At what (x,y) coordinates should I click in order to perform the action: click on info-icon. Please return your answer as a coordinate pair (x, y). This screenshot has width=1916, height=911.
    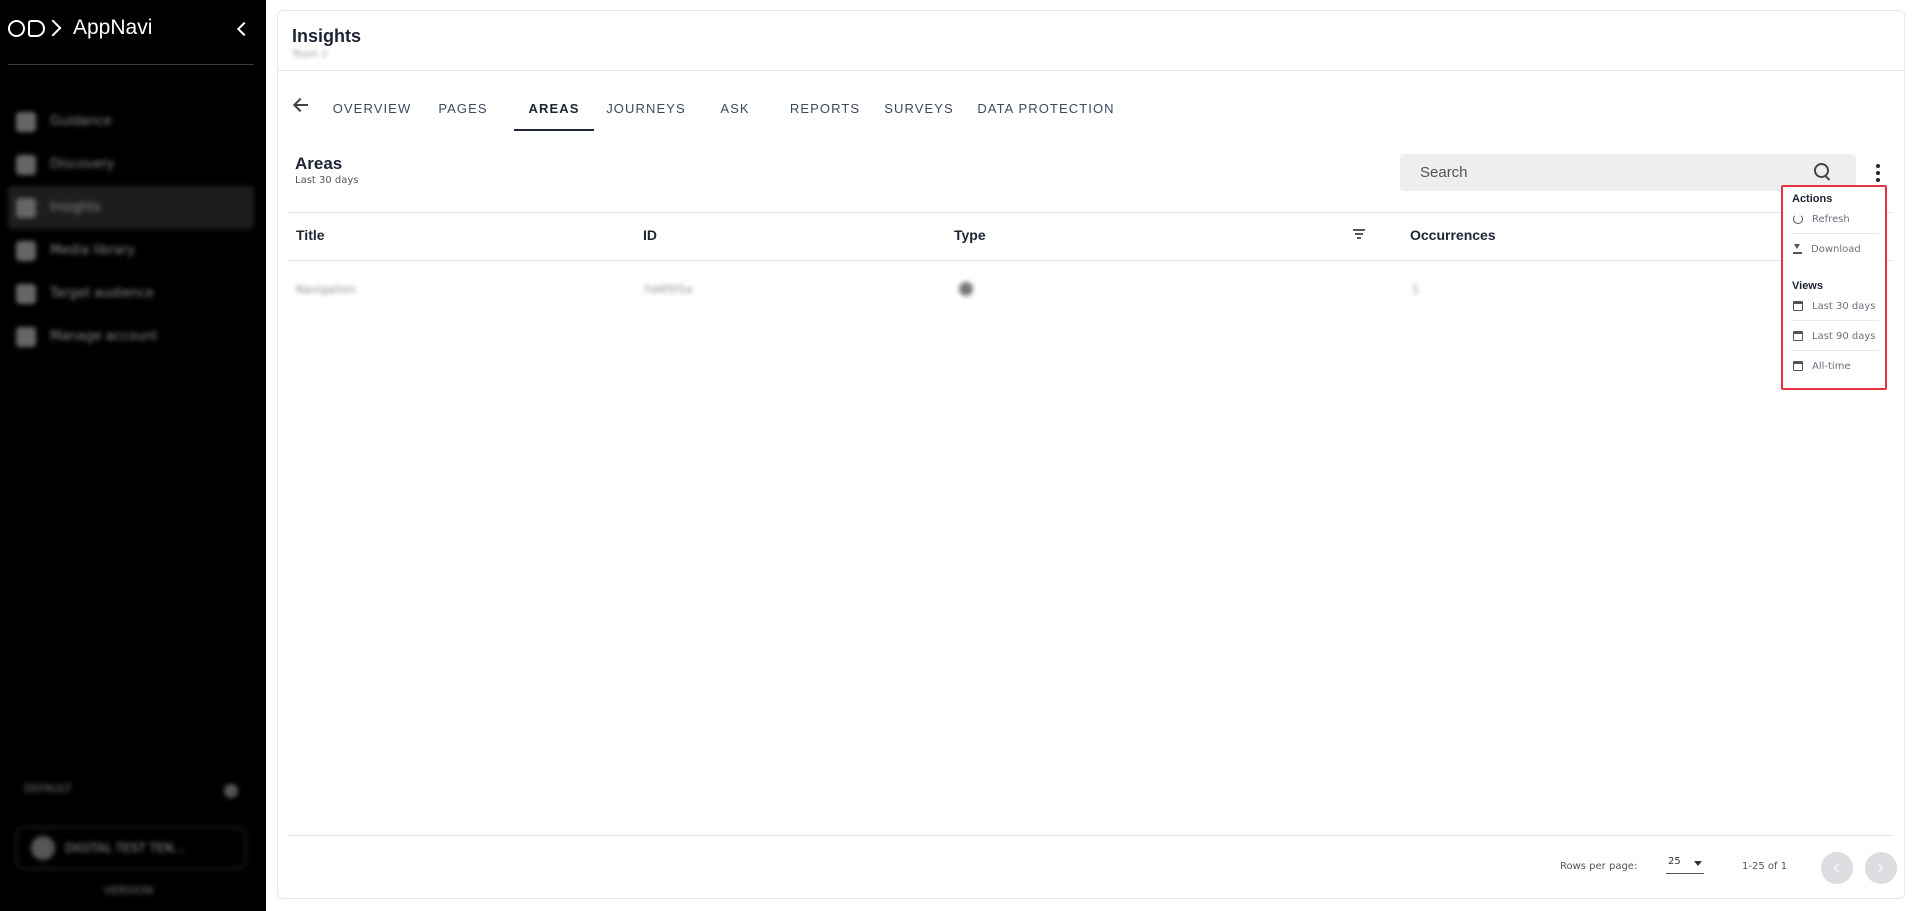
    Looking at the image, I should click on (231, 791).